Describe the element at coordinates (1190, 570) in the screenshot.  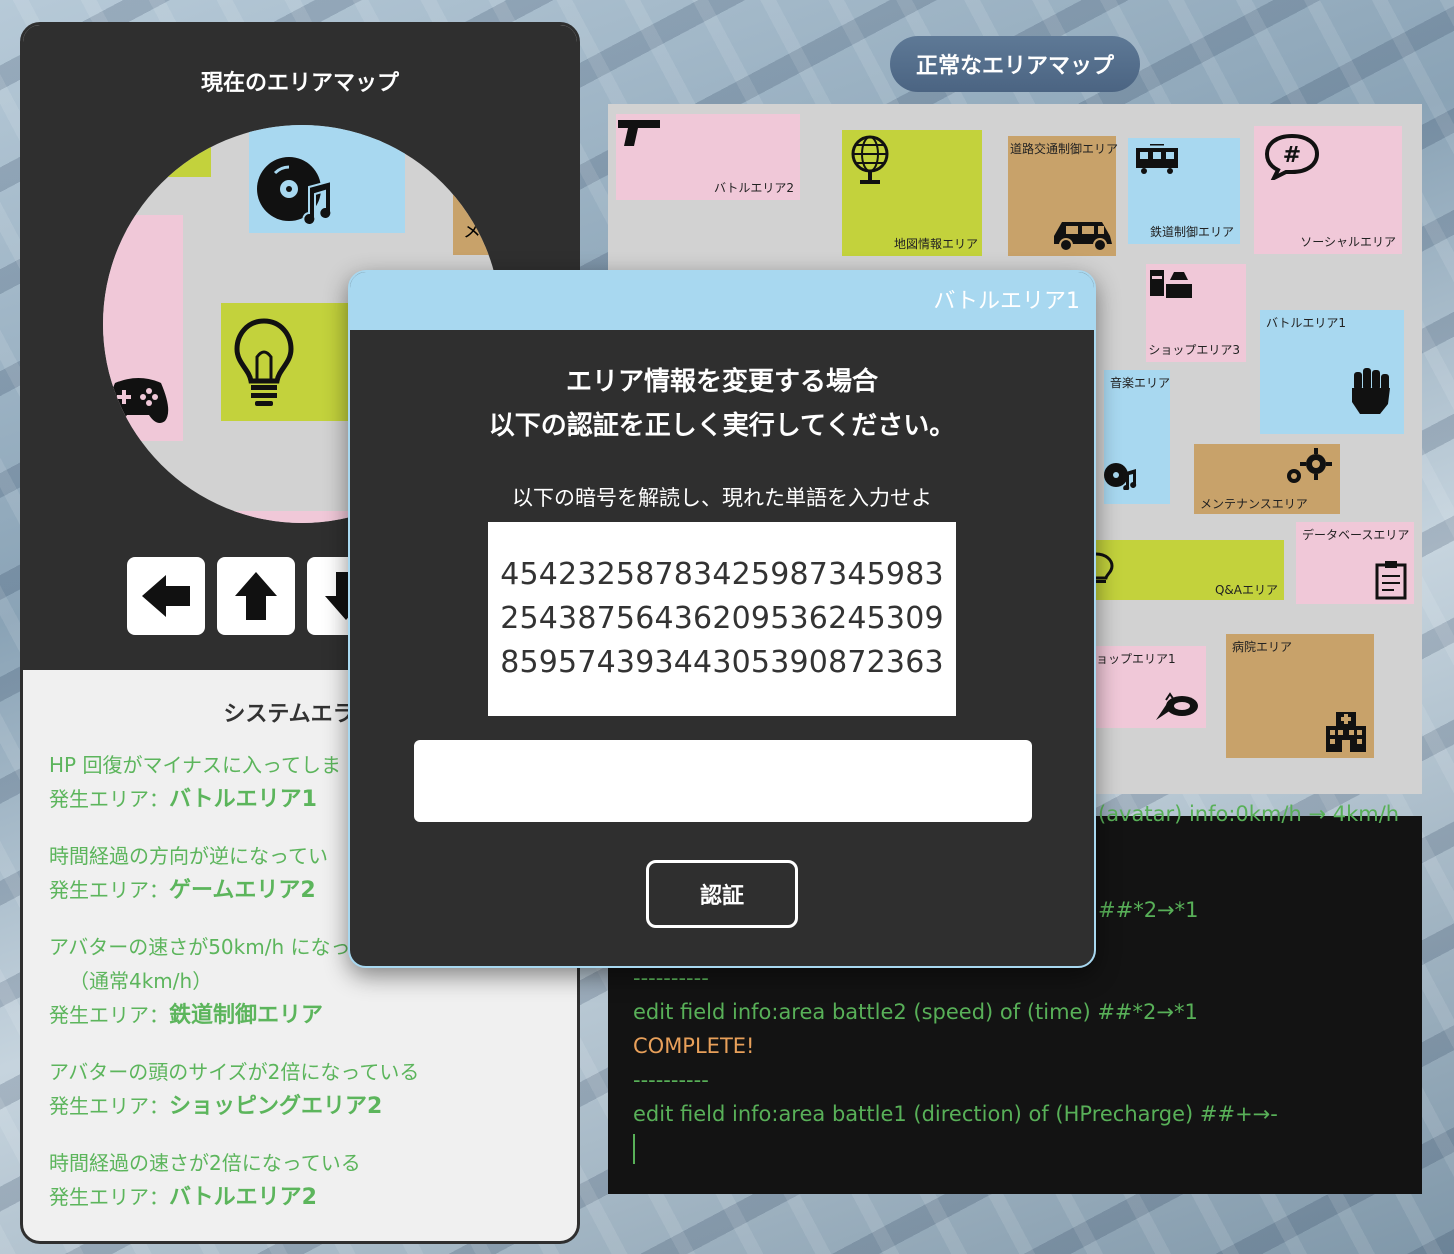
I see `tile-qa: Q&Aエリア` at that location.